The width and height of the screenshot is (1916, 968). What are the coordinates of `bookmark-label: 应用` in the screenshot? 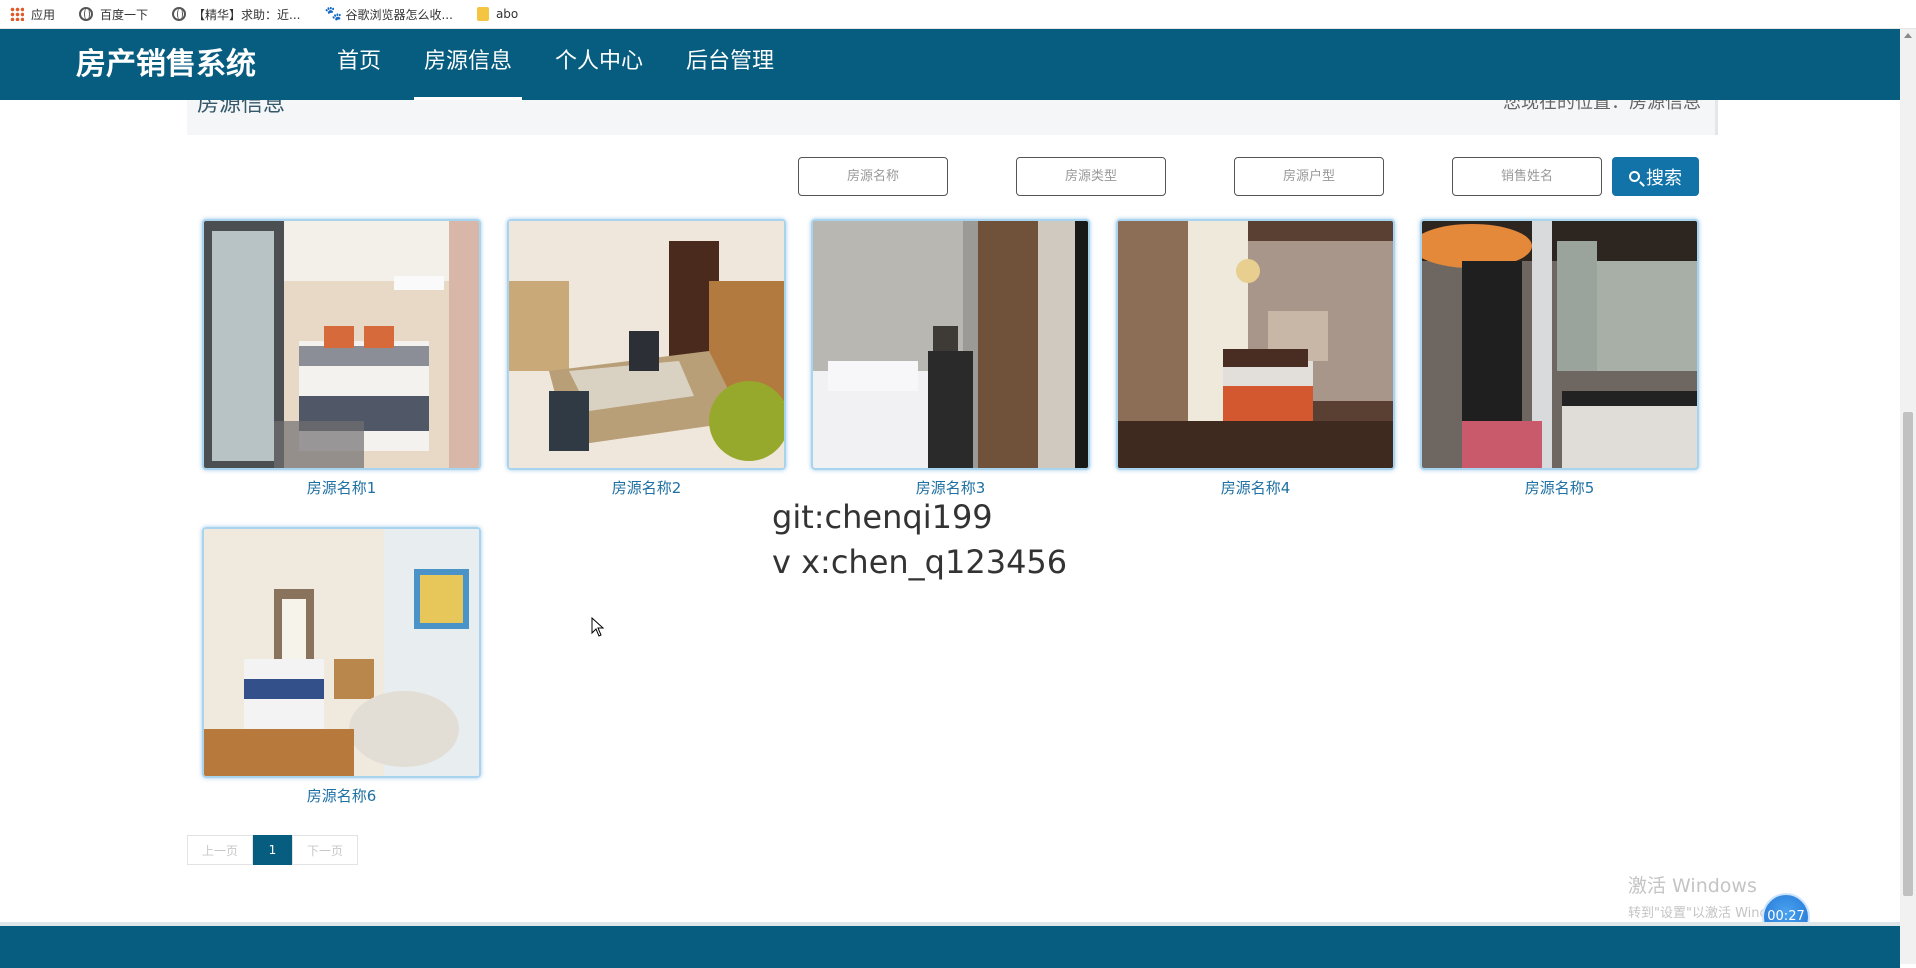 It's located at (43, 14).